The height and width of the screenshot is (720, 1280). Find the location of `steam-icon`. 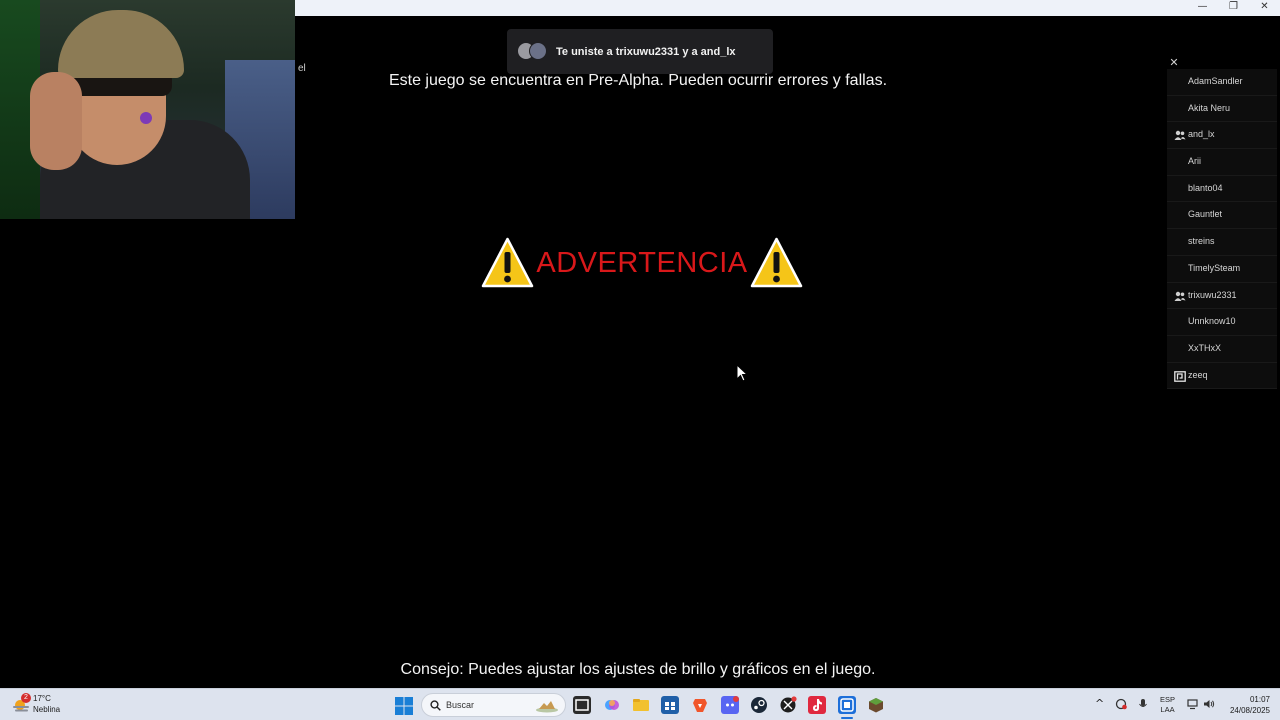

steam-icon is located at coordinates (759, 705).